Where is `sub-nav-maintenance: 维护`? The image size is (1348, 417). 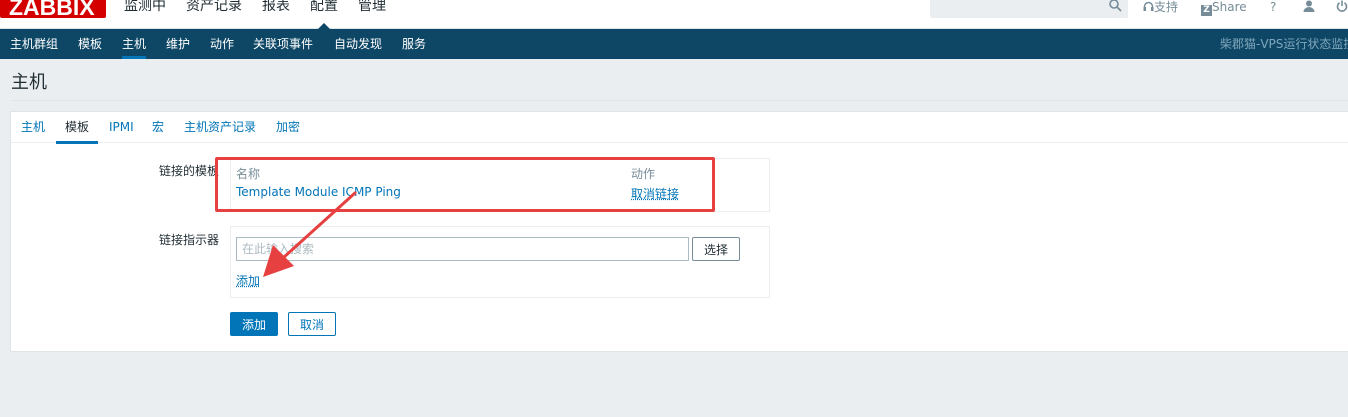
sub-nav-maintenance: 维护 is located at coordinates (178, 44).